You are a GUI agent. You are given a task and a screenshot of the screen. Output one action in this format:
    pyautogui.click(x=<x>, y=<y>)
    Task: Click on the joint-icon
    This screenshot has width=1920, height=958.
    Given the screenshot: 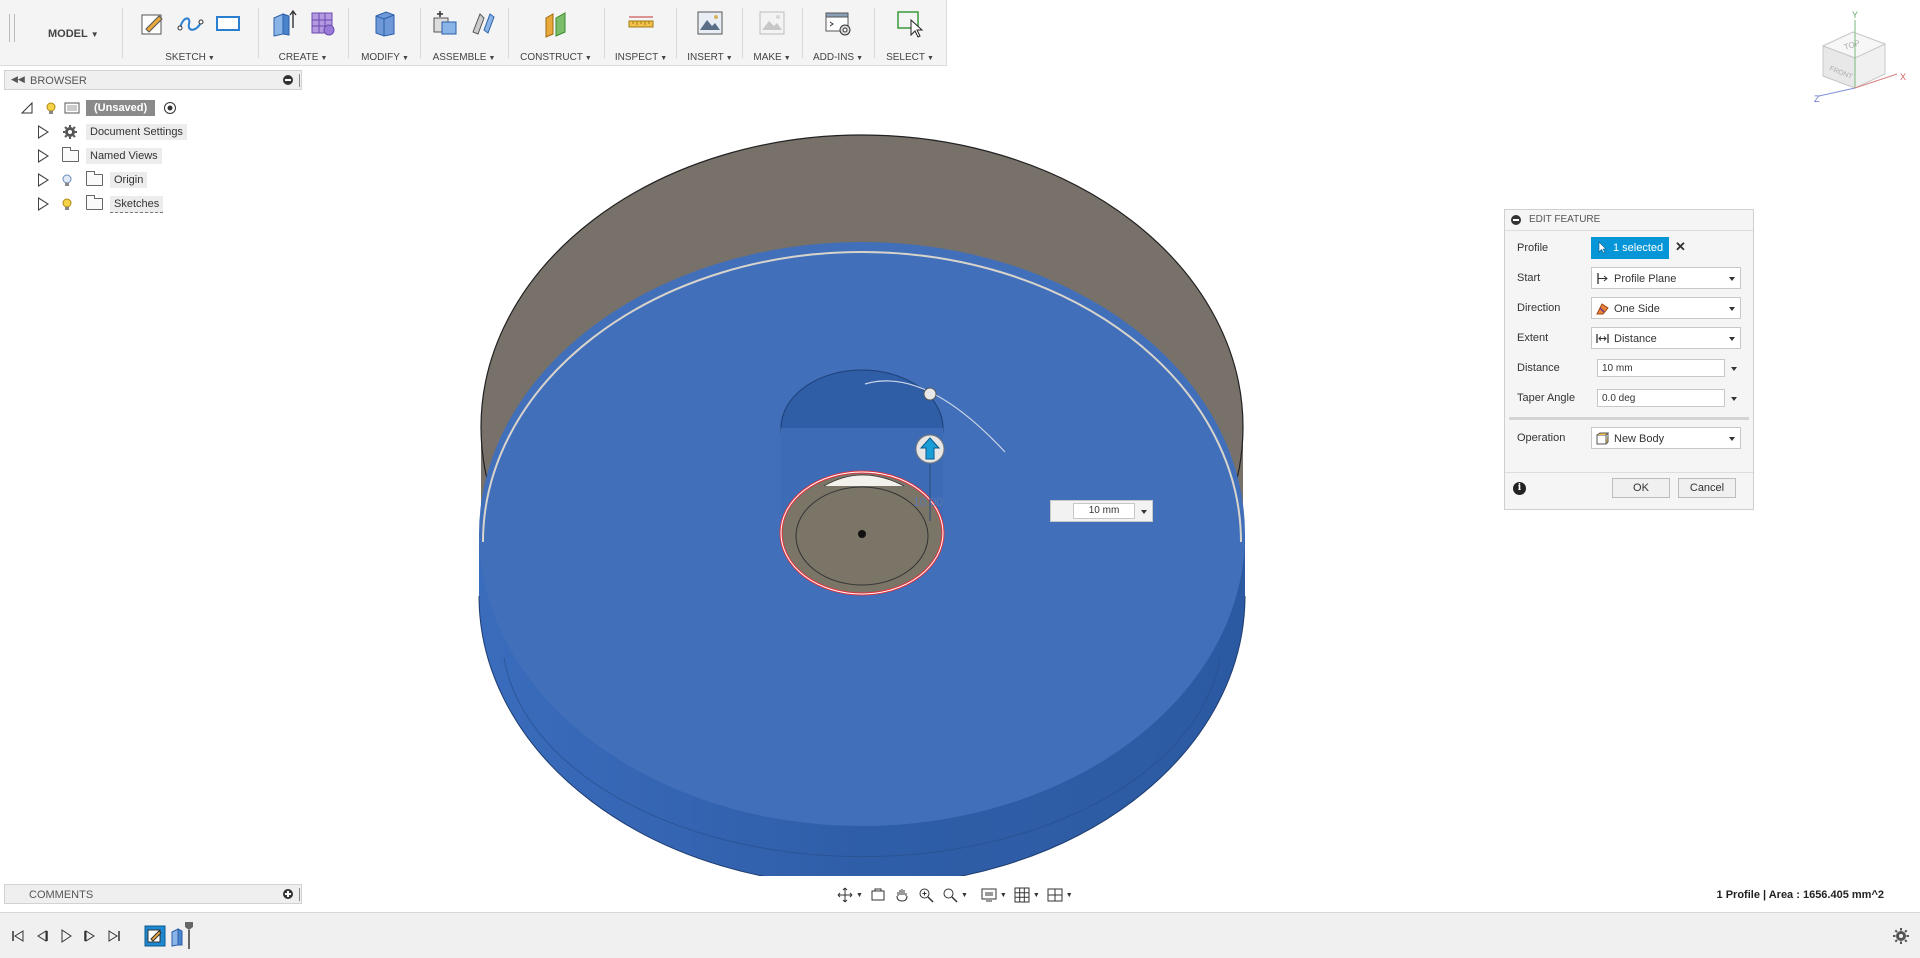 What is the action you would take?
    pyautogui.click(x=483, y=23)
    